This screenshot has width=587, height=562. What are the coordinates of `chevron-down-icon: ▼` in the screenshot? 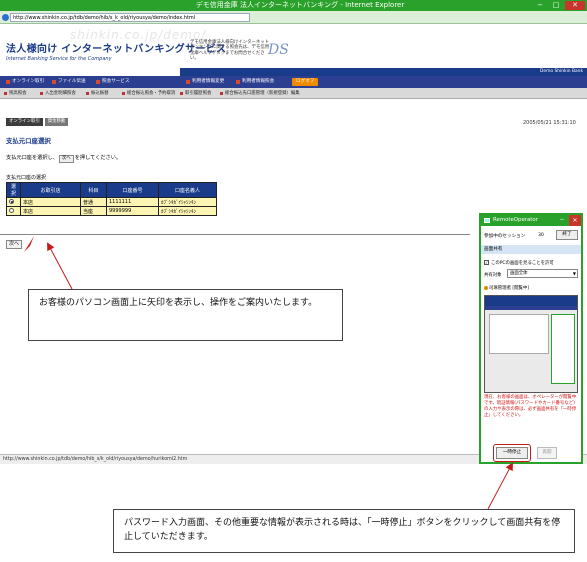 It's located at (574, 273).